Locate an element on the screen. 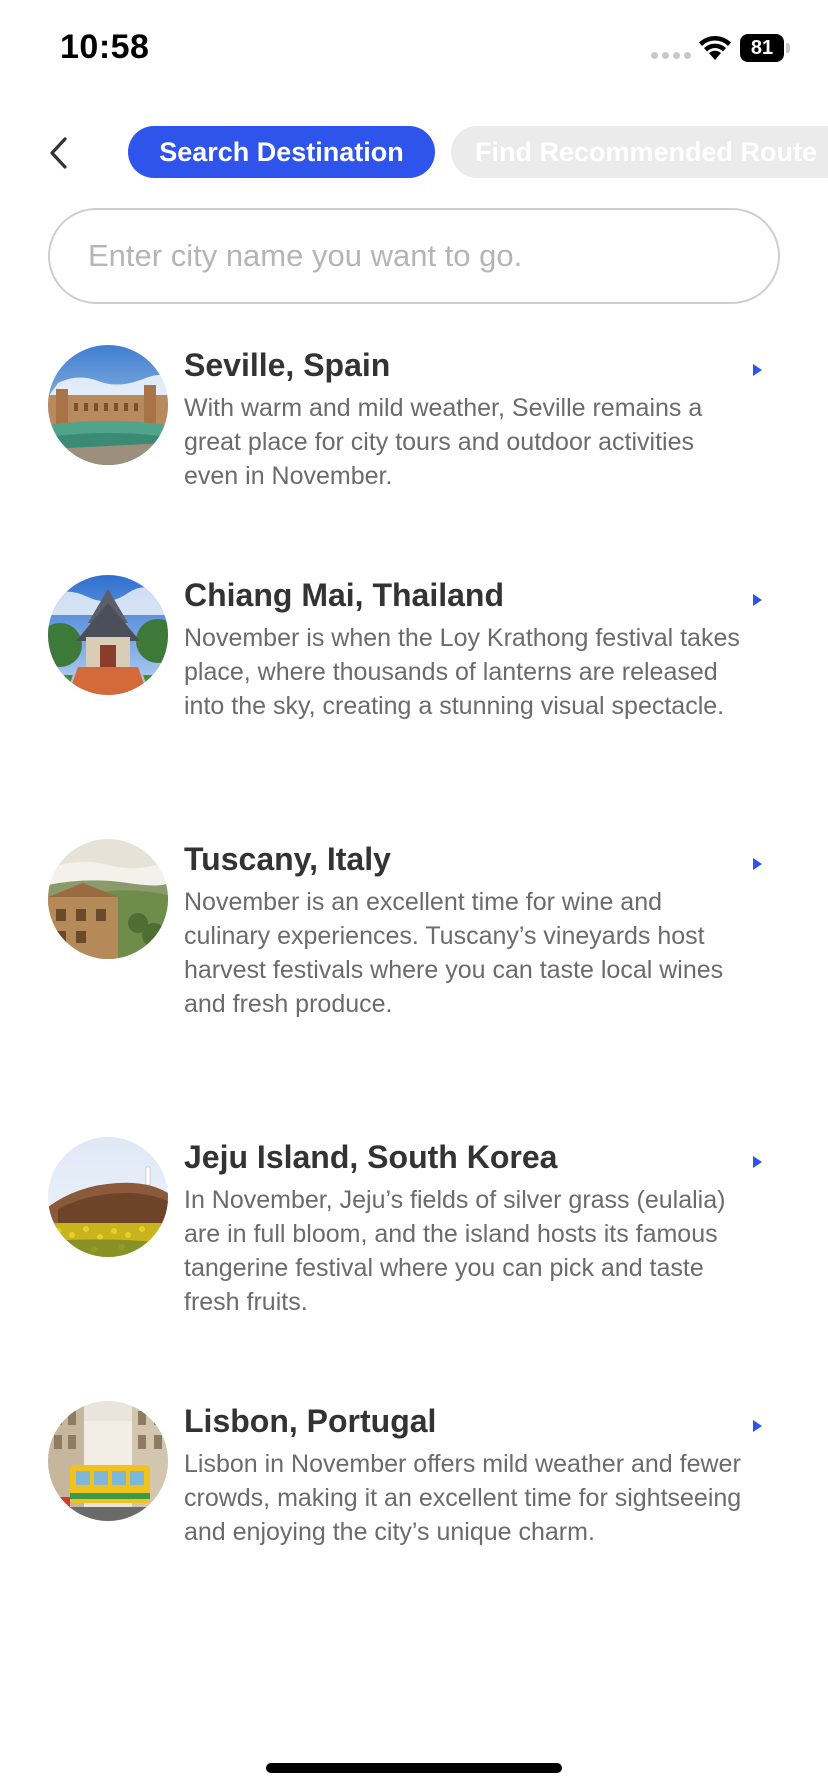 The height and width of the screenshot is (1792, 828). chevron-left-icon is located at coordinates (58, 153).